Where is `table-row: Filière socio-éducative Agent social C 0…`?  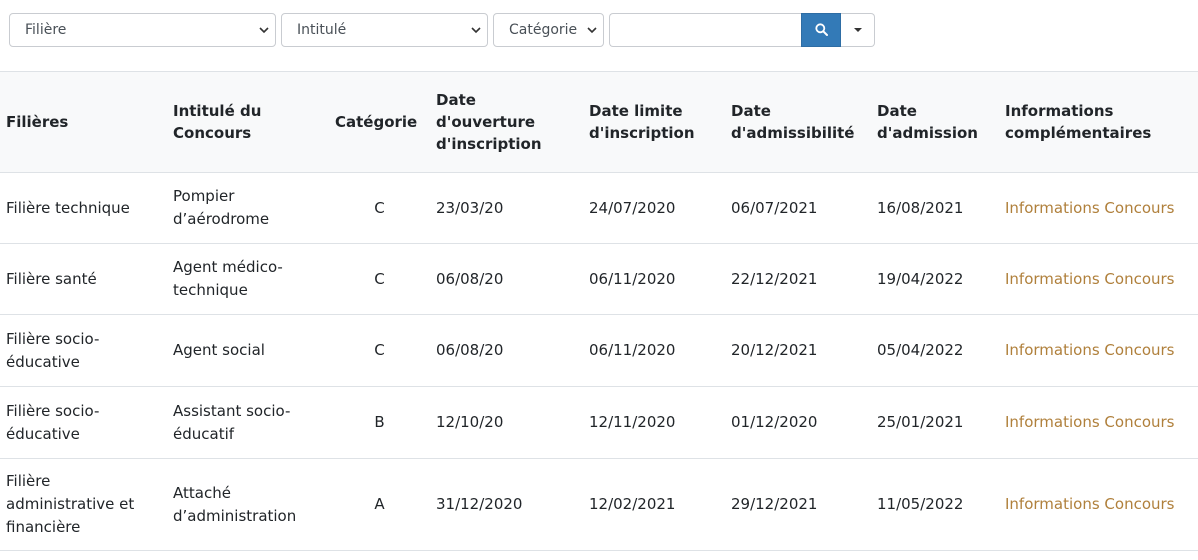 table-row: Filière socio-éducative Agent social C 0… is located at coordinates (599, 350).